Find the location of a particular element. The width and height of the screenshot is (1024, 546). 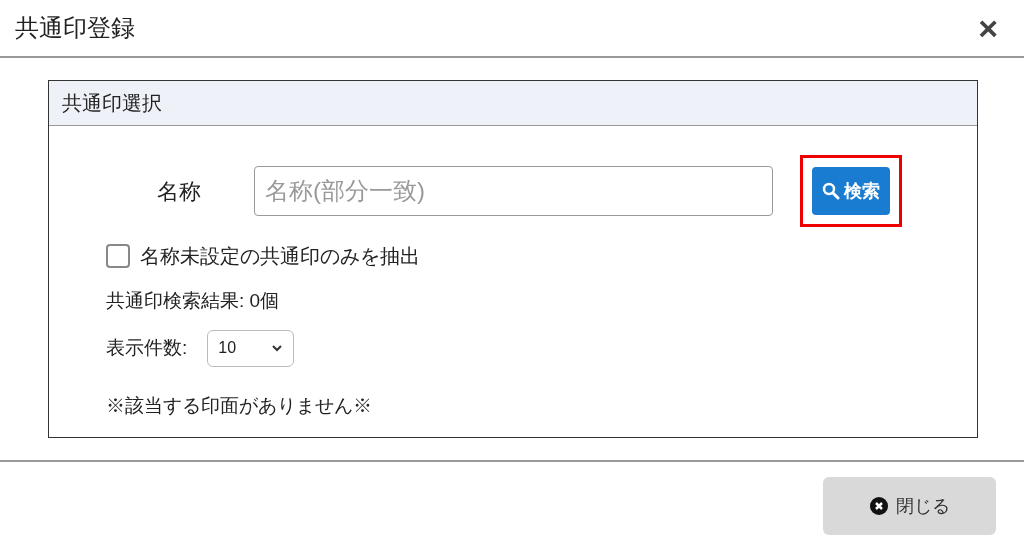

field-label: 名称 is located at coordinates (179, 191).